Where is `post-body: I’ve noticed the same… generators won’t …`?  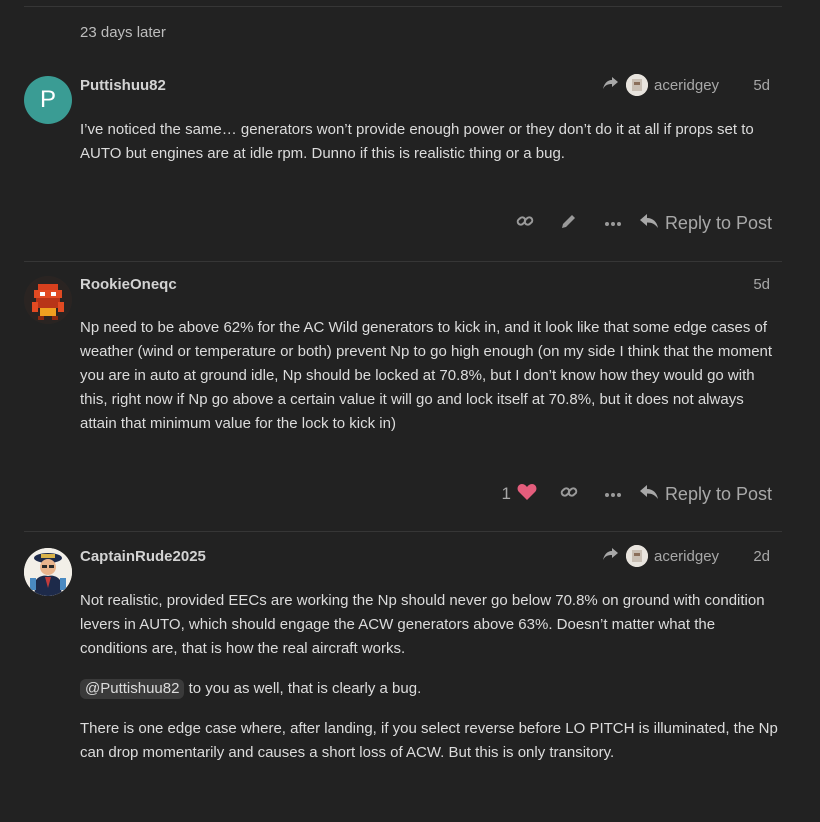
post-body: I’ve noticed the same… generators won’t … is located at coordinates (430, 150).